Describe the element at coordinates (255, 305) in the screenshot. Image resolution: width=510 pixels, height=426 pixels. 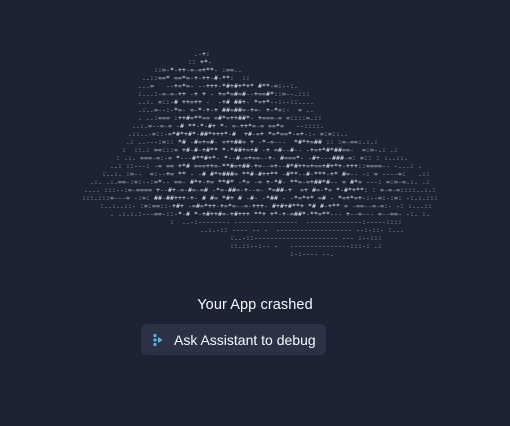
I see `crash-title: Your App crashed` at that location.